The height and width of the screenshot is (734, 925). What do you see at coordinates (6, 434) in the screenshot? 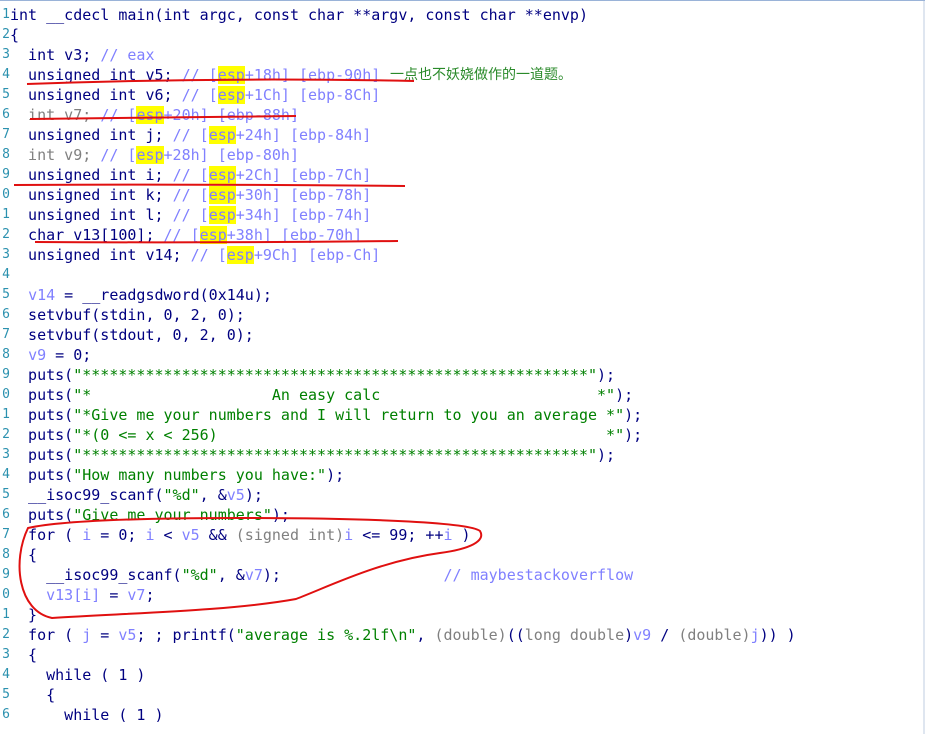
I see `line-number: 2` at bounding box center [6, 434].